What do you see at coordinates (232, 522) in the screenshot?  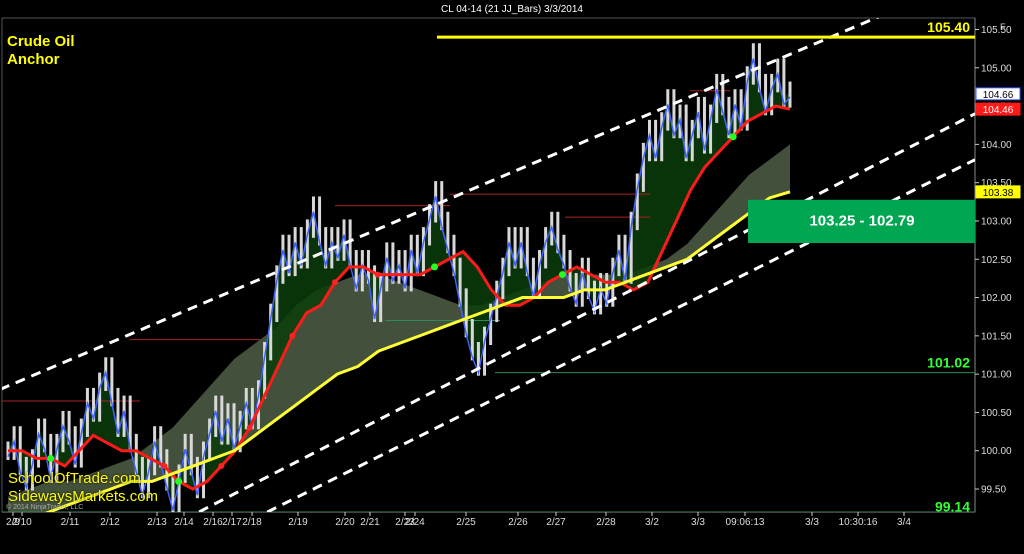 I see `x-tick-label: 2/17` at bounding box center [232, 522].